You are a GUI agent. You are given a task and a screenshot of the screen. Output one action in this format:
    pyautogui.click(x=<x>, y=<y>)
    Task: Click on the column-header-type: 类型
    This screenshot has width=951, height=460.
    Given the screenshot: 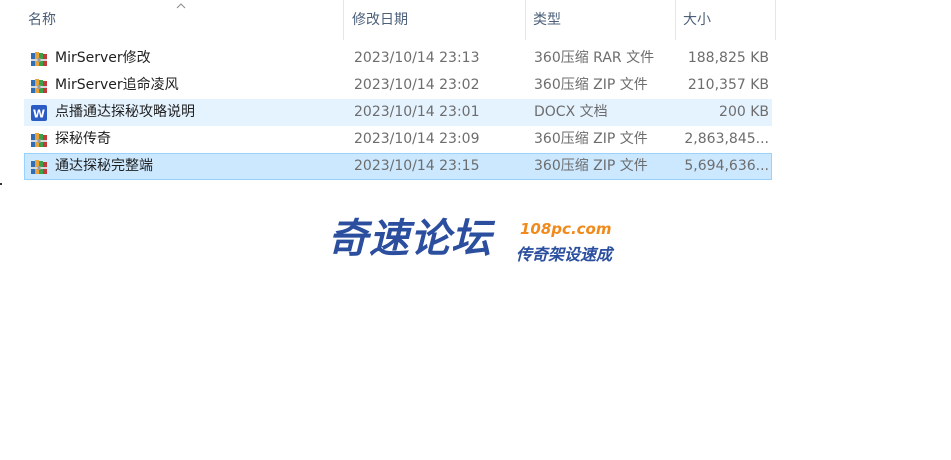 What is the action you would take?
    pyautogui.click(x=601, y=20)
    